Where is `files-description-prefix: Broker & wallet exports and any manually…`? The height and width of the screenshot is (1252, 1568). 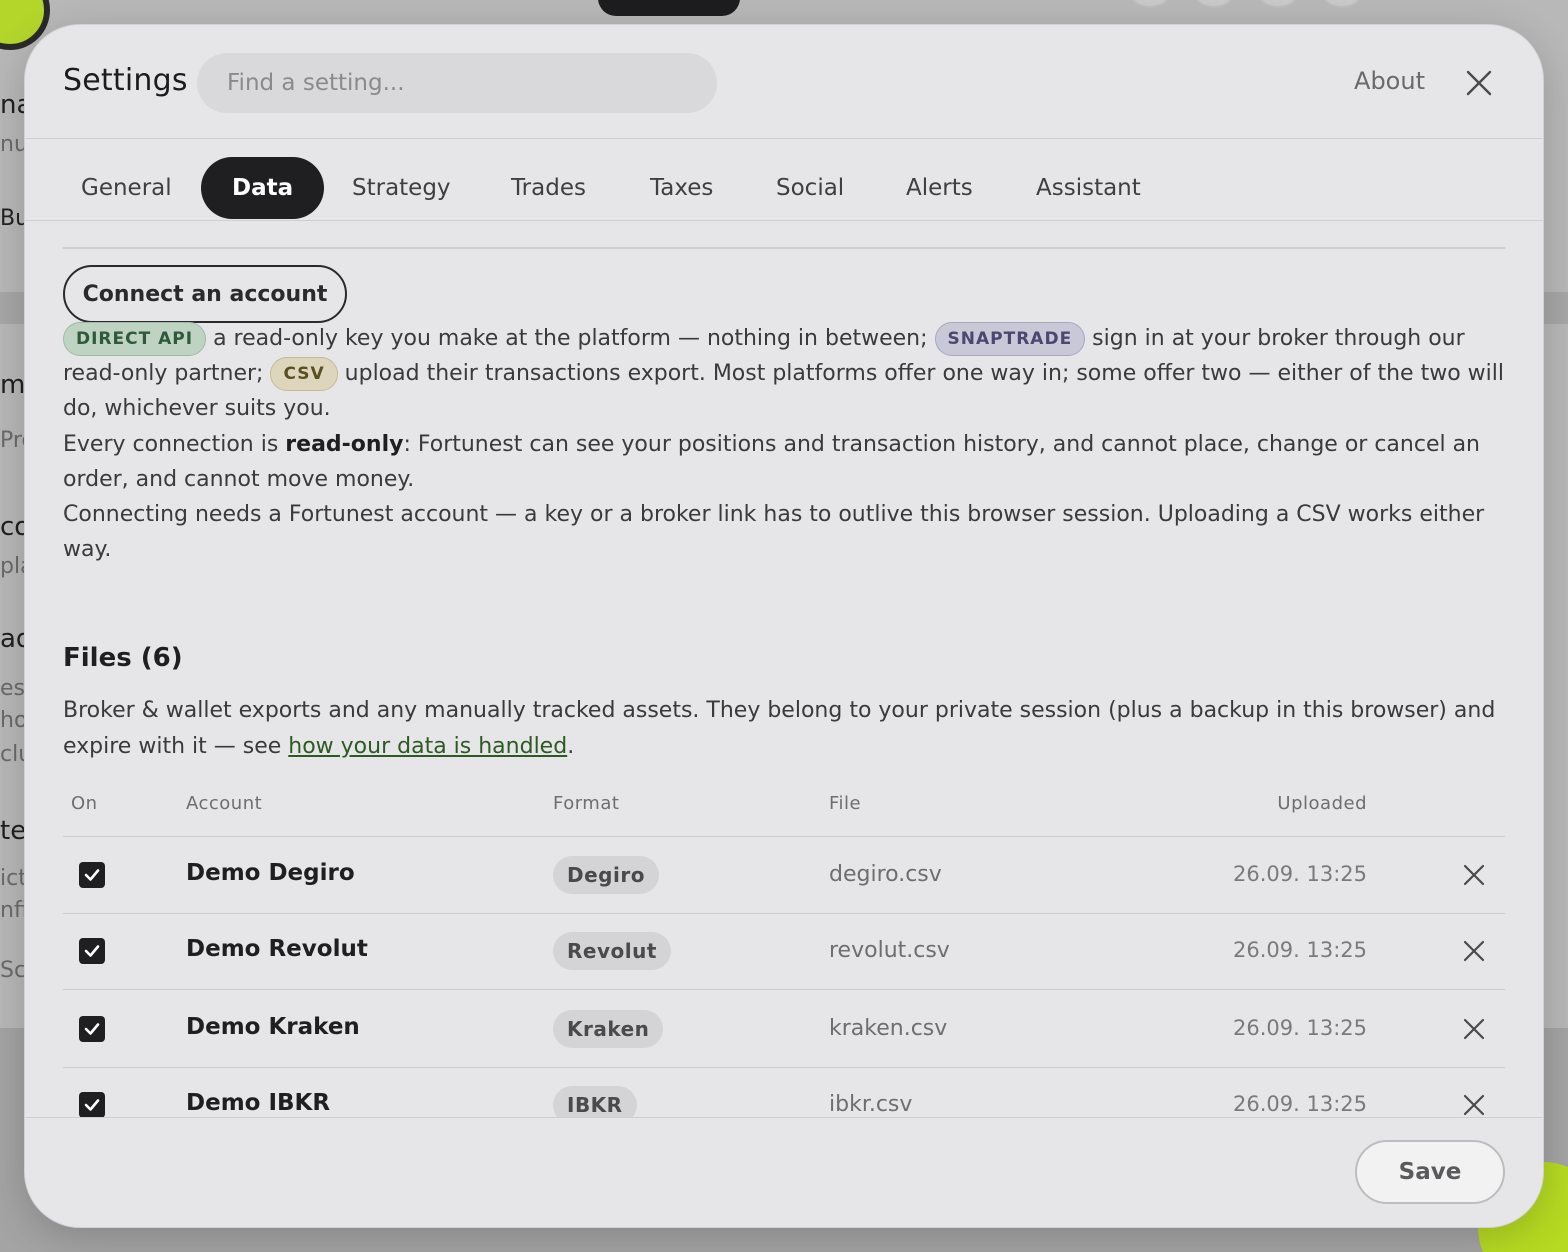 files-description-prefix: Broker & wallet exports and any manually… is located at coordinates (779, 728).